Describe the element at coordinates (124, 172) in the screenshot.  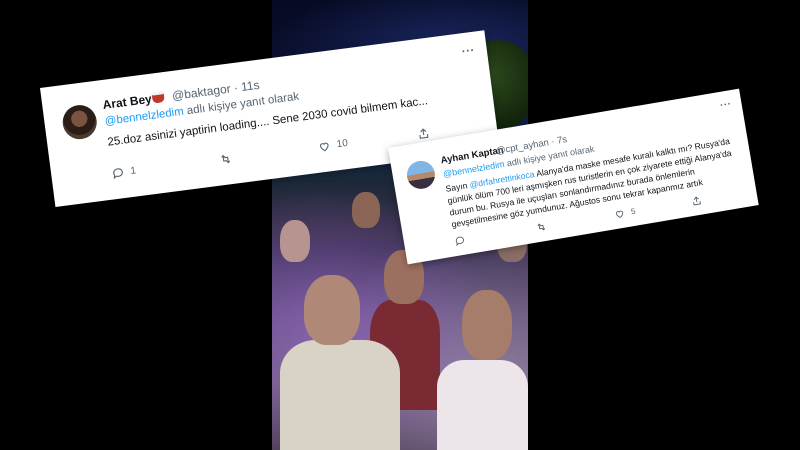
I see `reply-button: 1` at that location.